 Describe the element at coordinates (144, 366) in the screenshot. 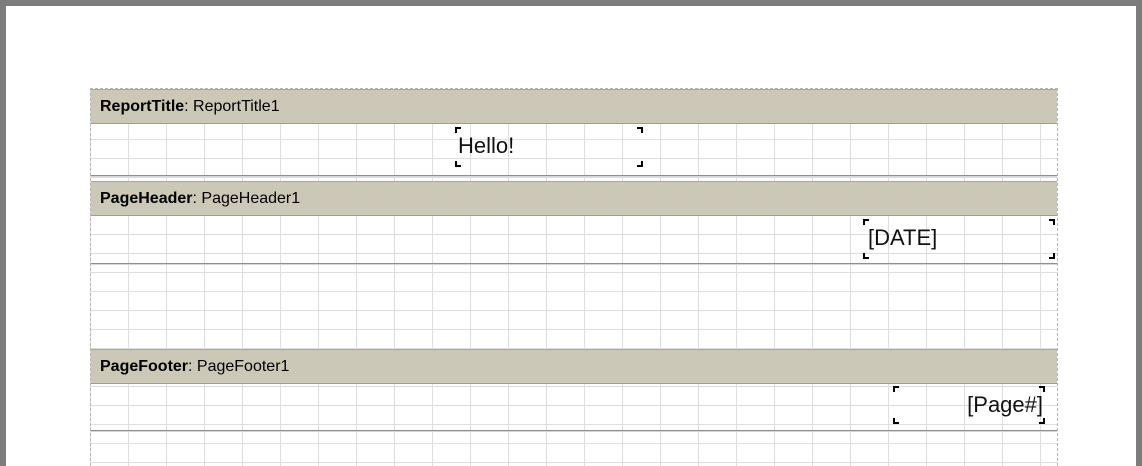

I see `section-type-label: PageFooter` at that location.